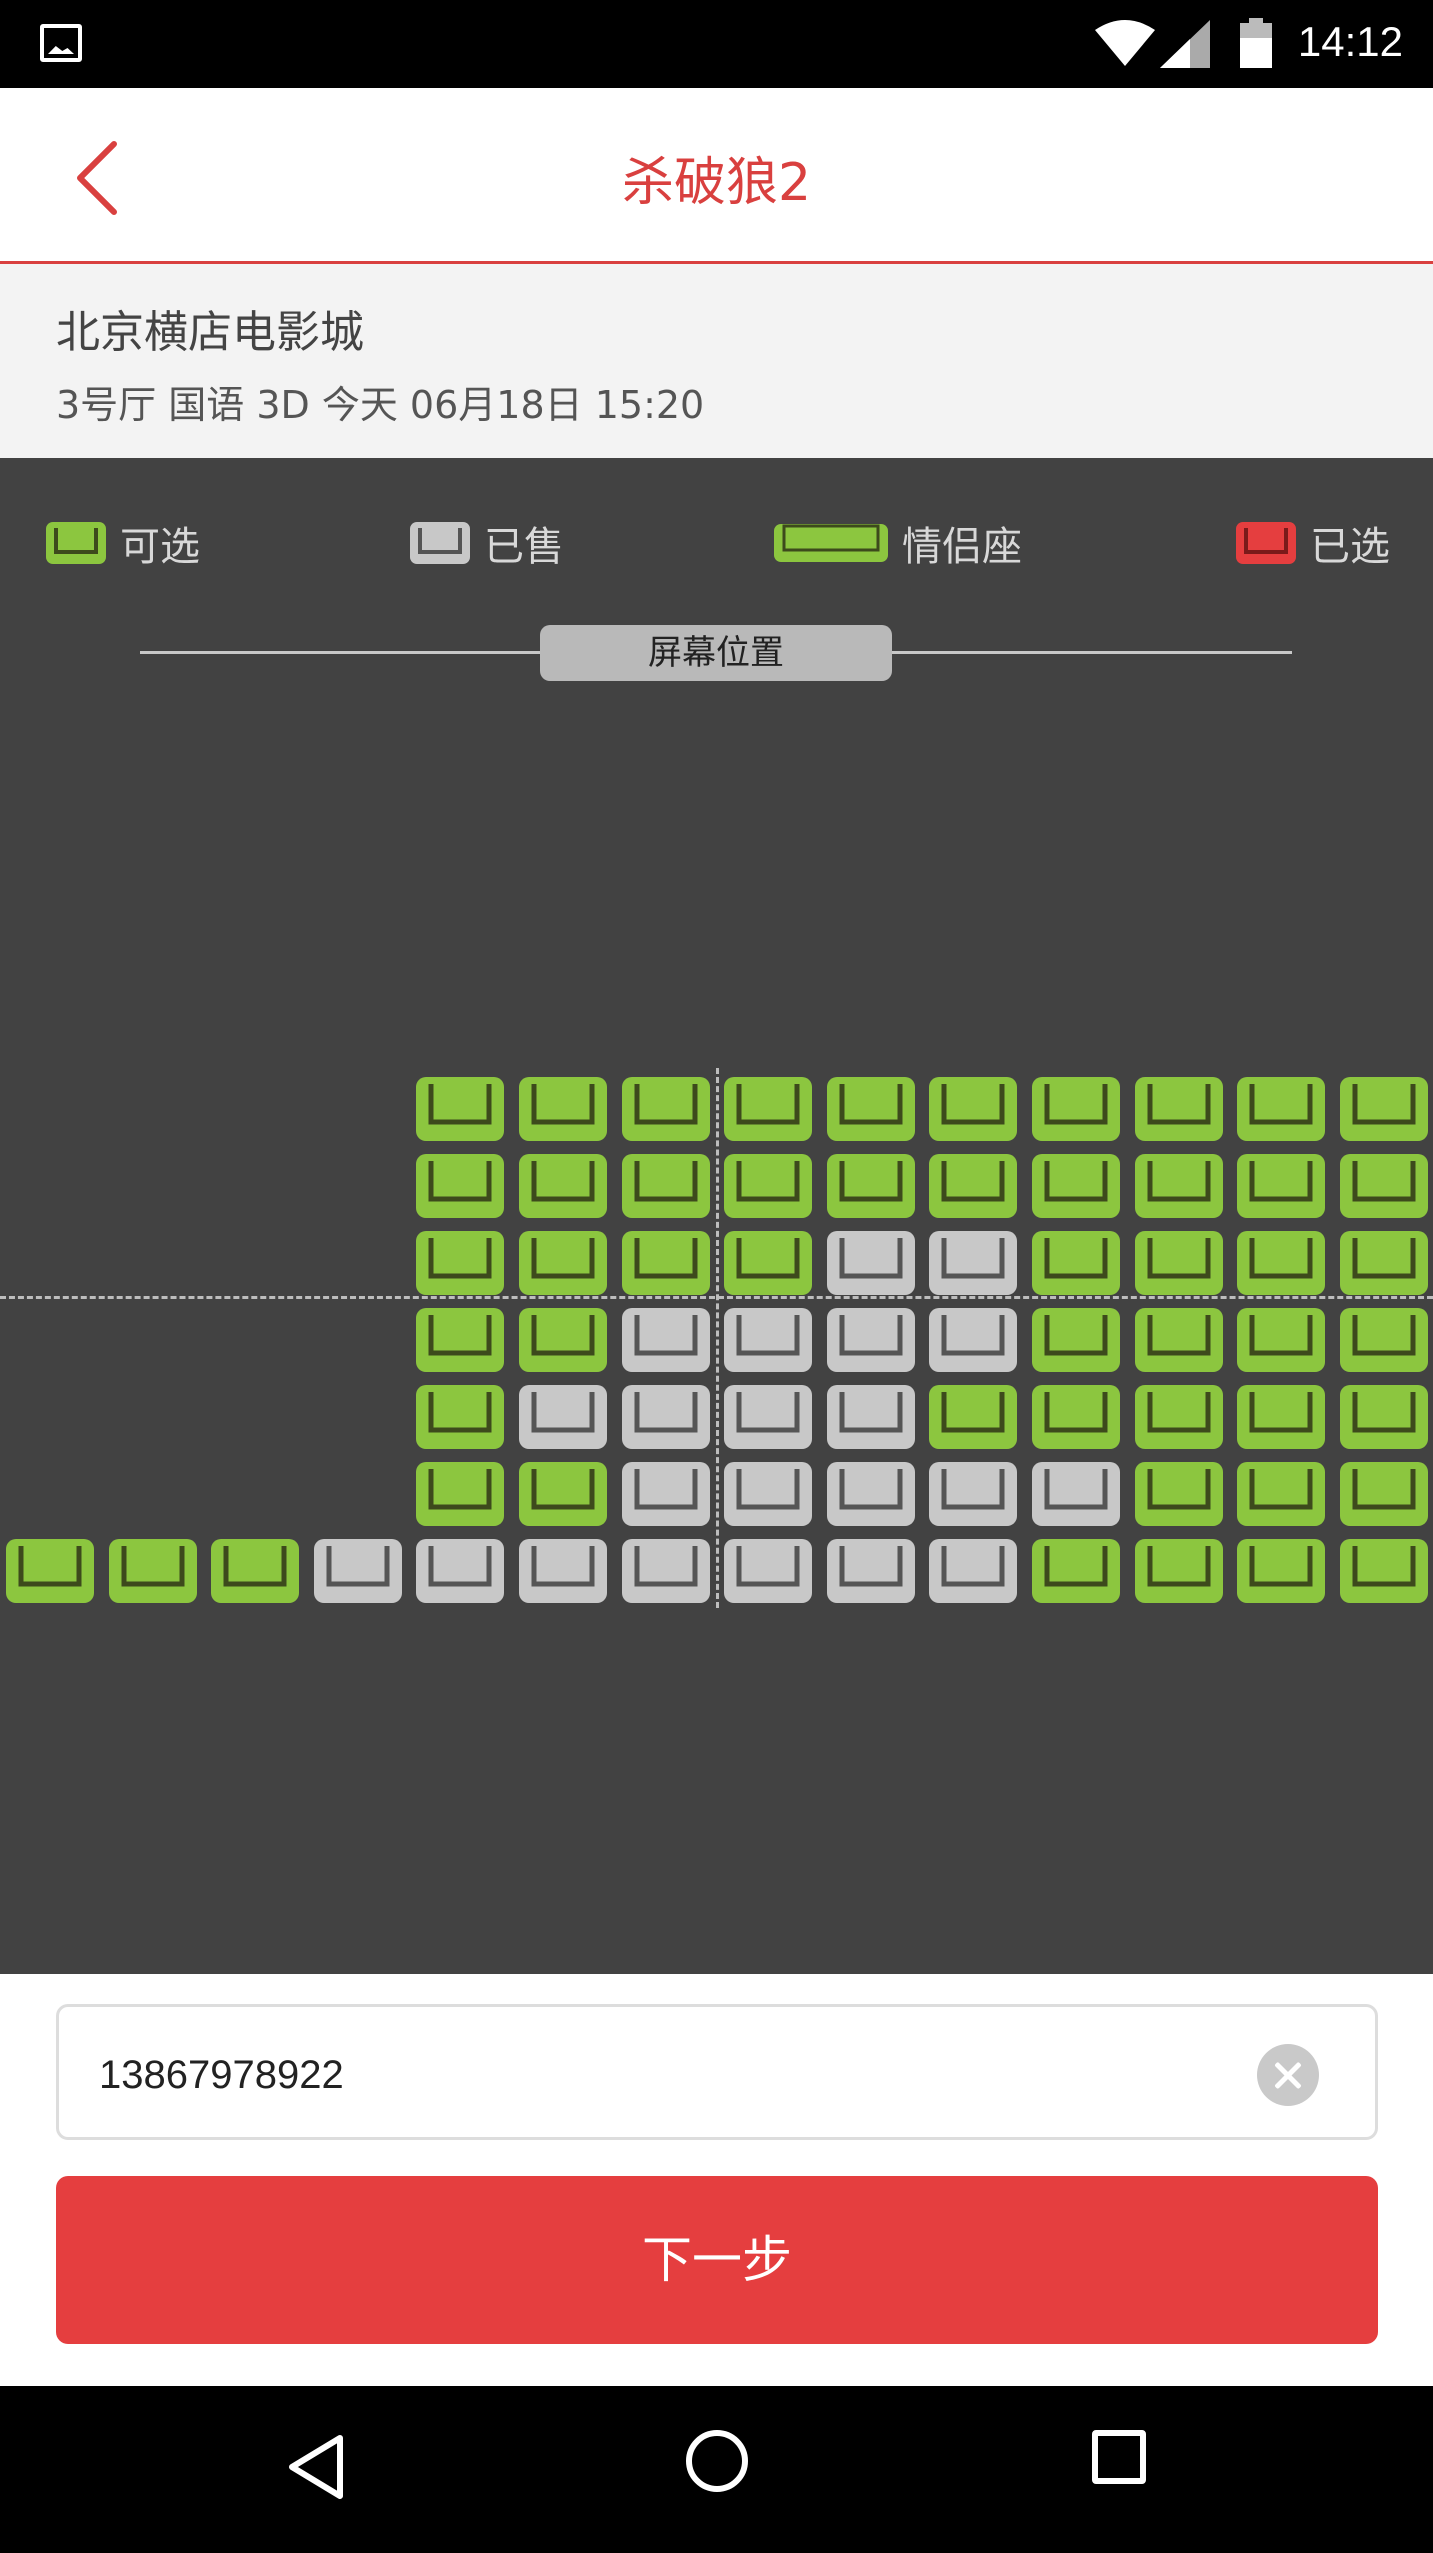 The image size is (1433, 2553). Describe the element at coordinates (1312, 543) in the screenshot. I see `legend-selected: 已选` at that location.